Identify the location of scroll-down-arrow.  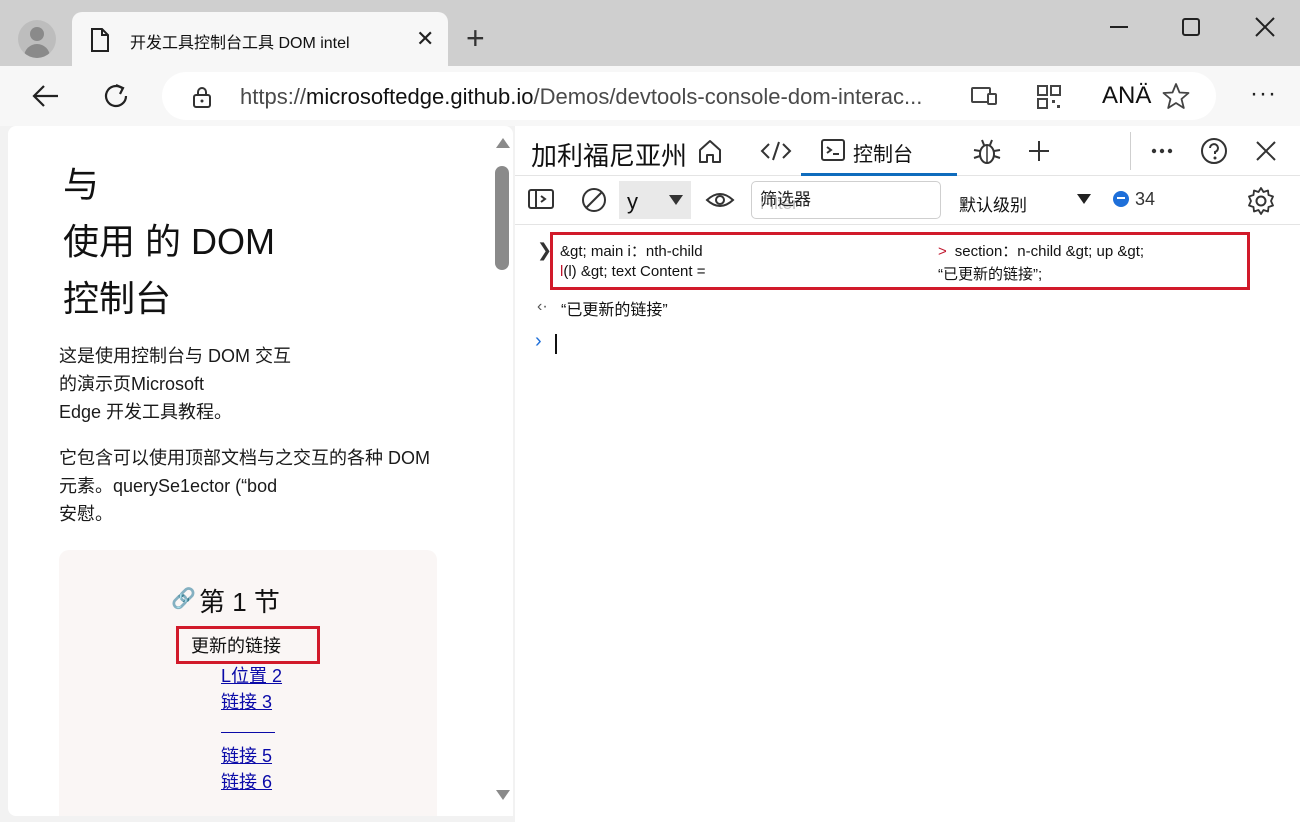
(503, 795).